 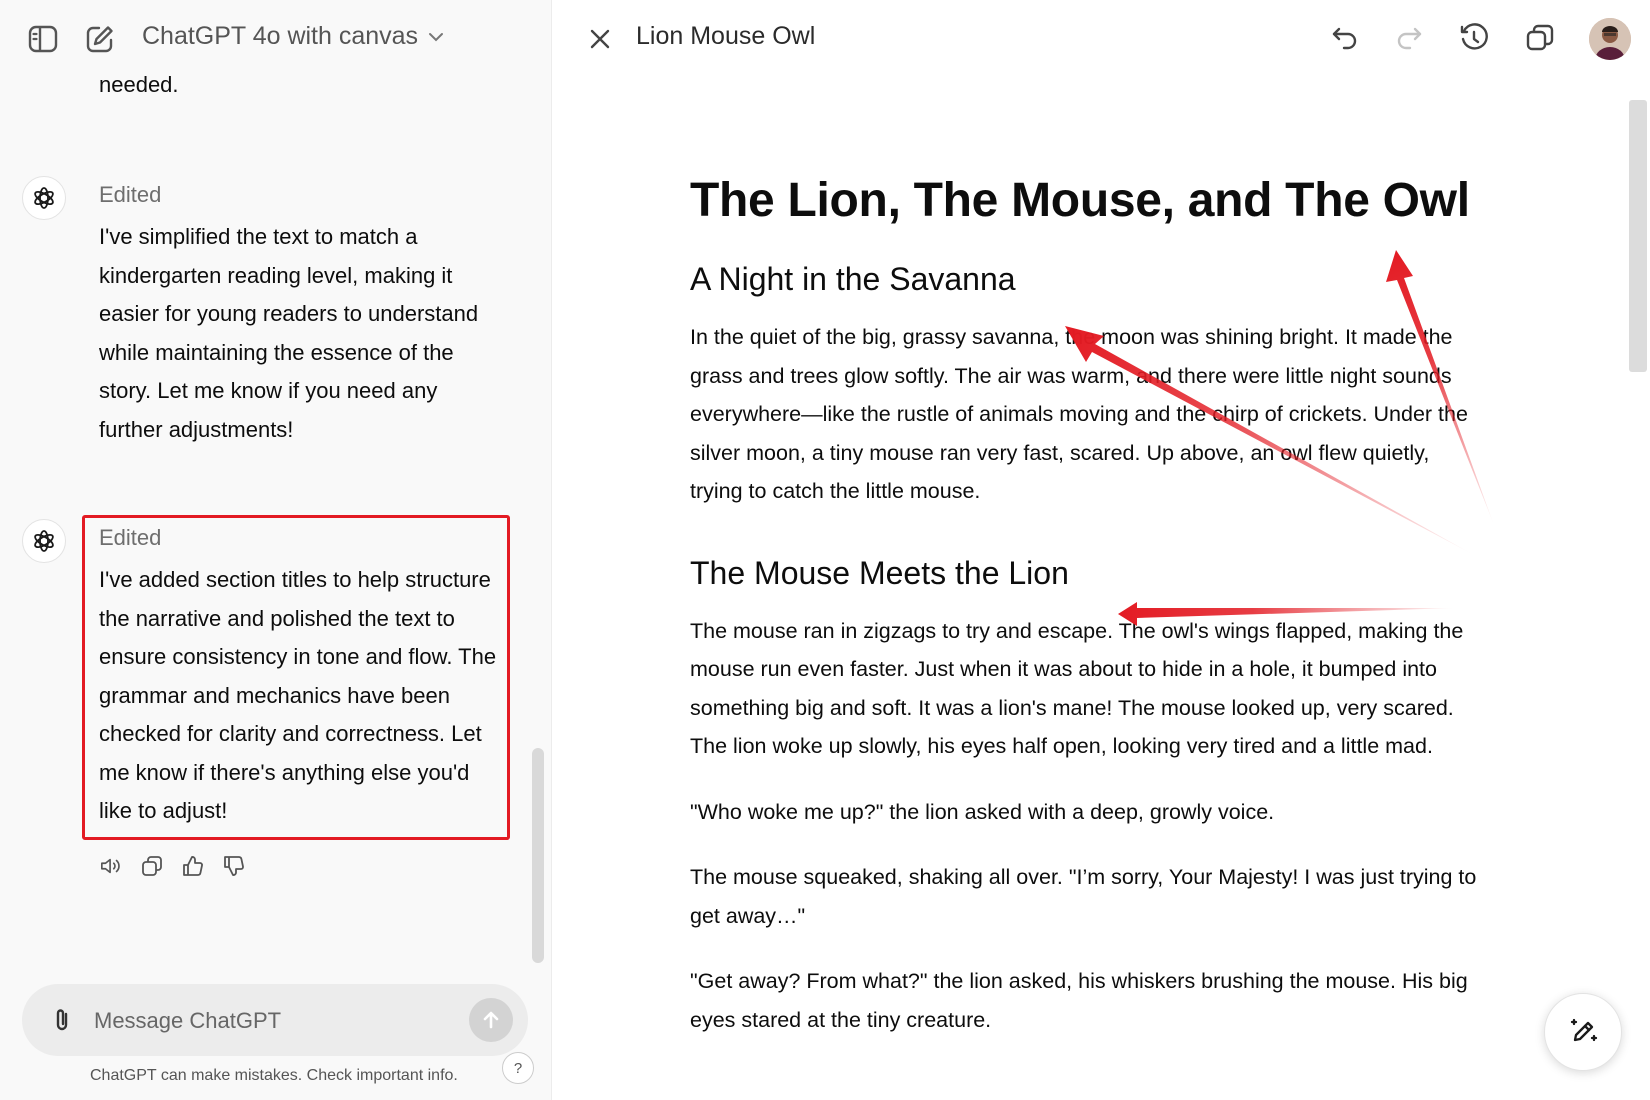 I want to click on history-icon, so click(x=1474, y=38).